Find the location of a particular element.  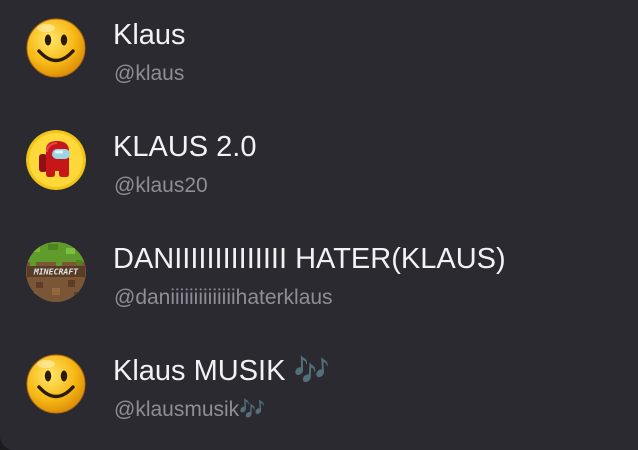

minecraft-grass-block-icon: MINECRAFT is located at coordinates (56, 272).